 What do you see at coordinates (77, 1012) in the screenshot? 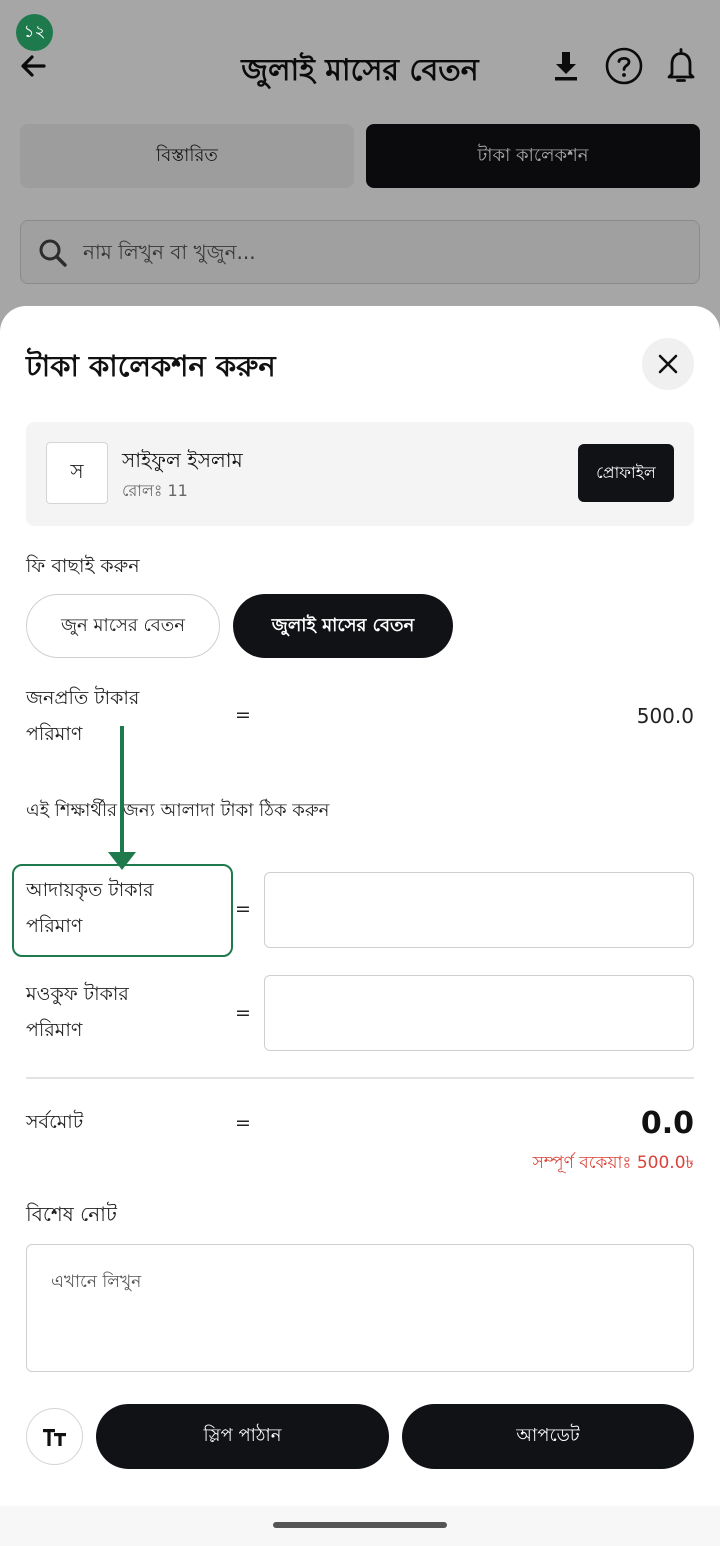
I see `waived-amount-label: মওকুফ টাকার পরিমাণ` at bounding box center [77, 1012].